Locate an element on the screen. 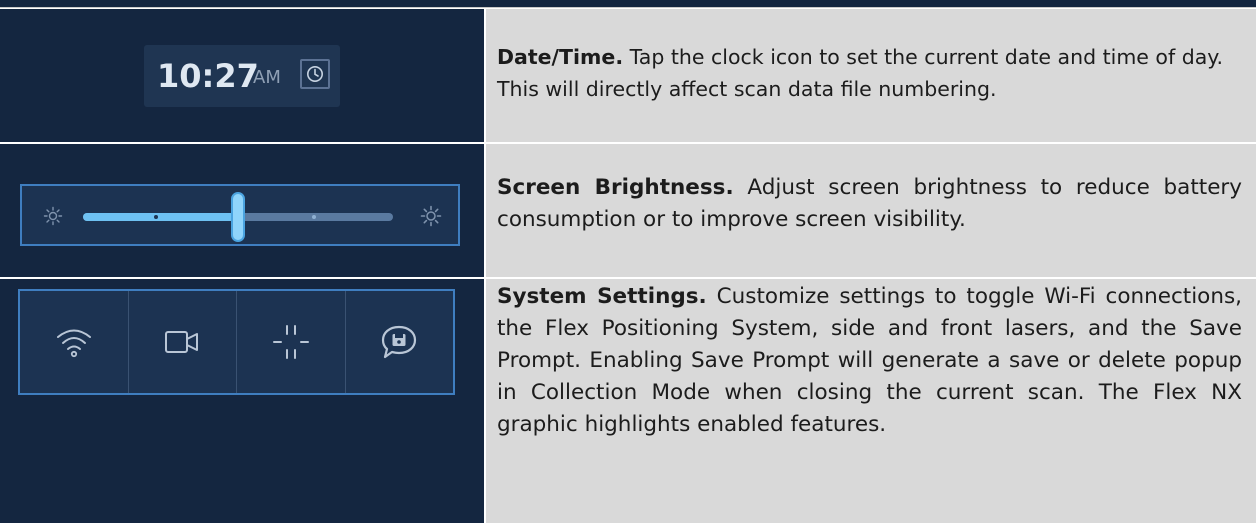  brightness-slider is located at coordinates (240, 215).